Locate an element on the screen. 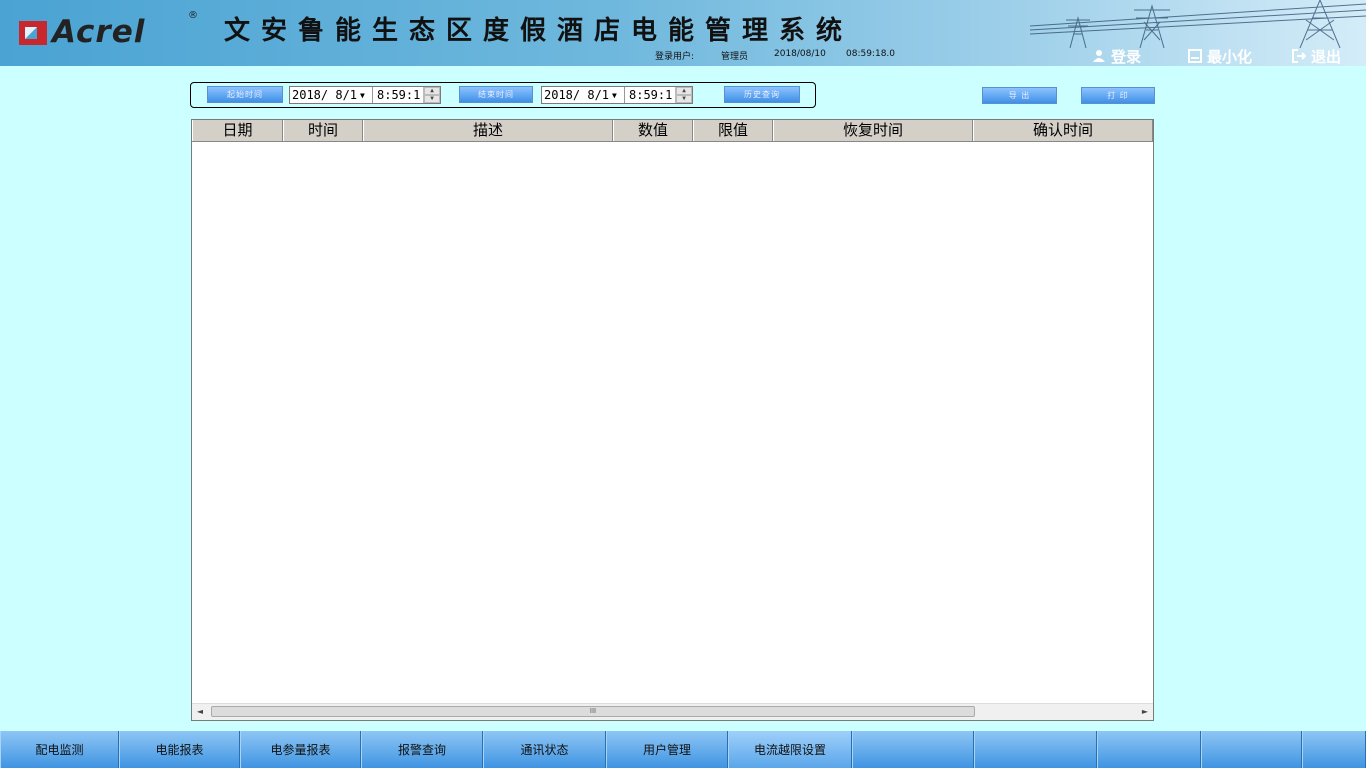 This screenshot has height=768, width=1366. nav-item-parameter-report: 电参量报表 is located at coordinates (300, 749).